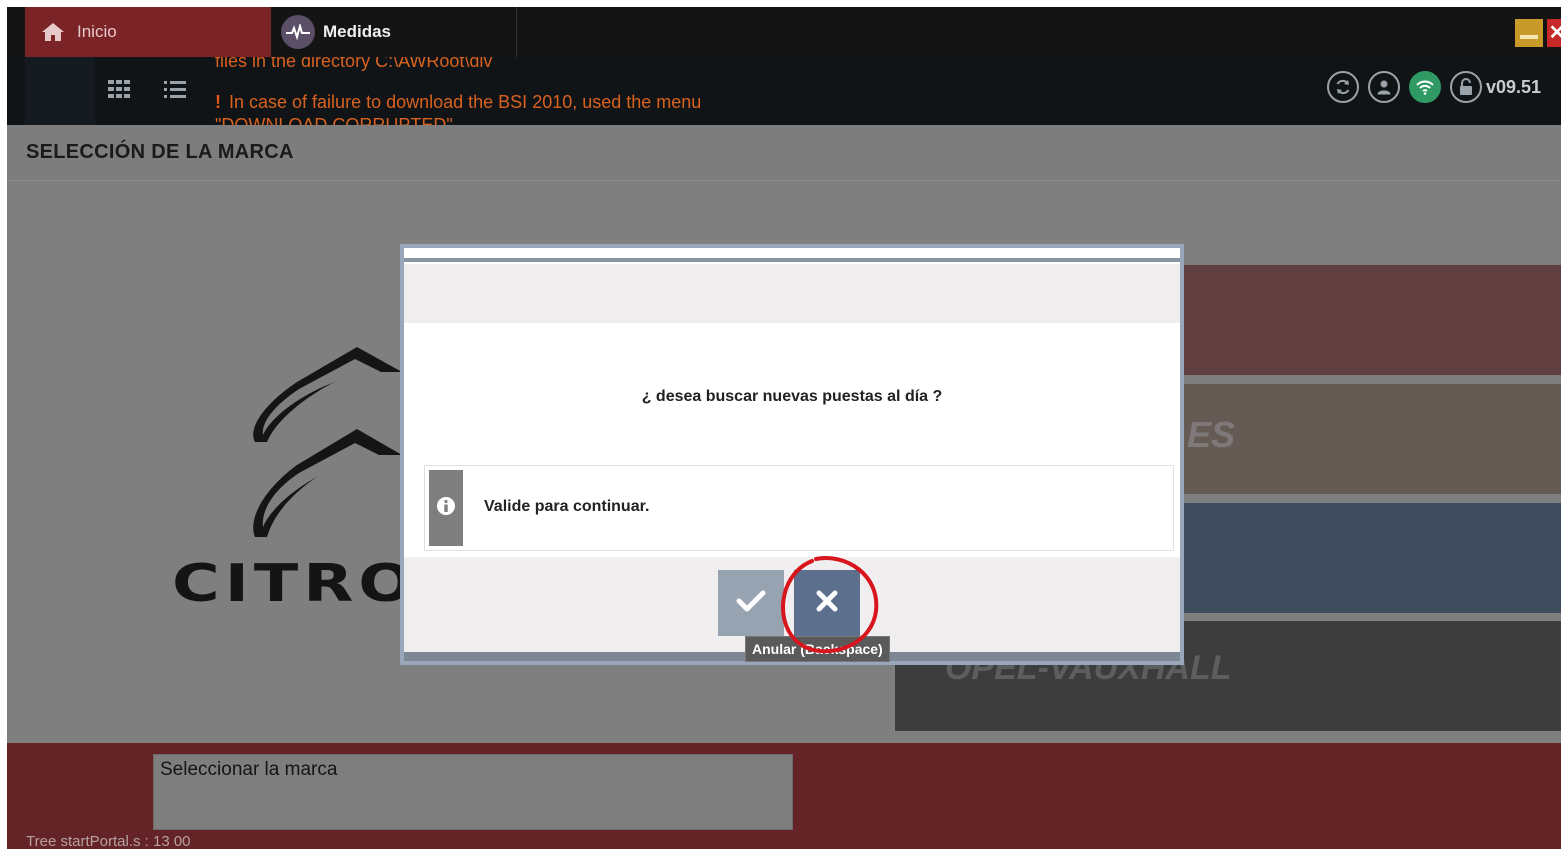 Image resolution: width=1561 pixels, height=849 pixels. What do you see at coordinates (108, 841) in the screenshot?
I see `tree-status: Tree startPortal.s : 13 00` at bounding box center [108, 841].